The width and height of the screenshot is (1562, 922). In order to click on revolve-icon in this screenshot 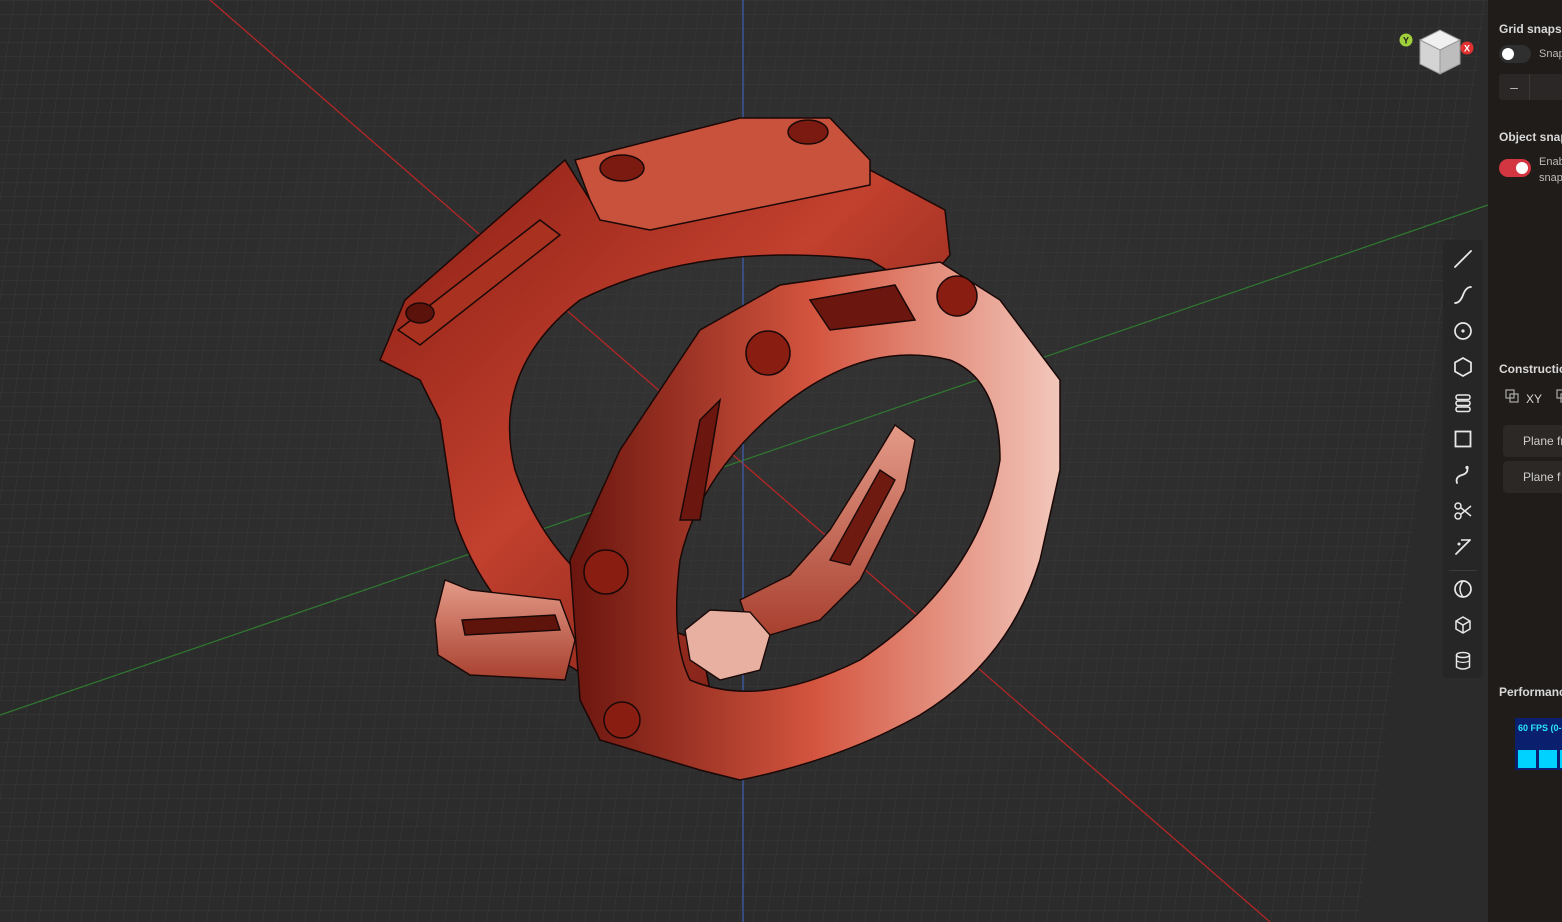, I will do `click(1463, 589)`.